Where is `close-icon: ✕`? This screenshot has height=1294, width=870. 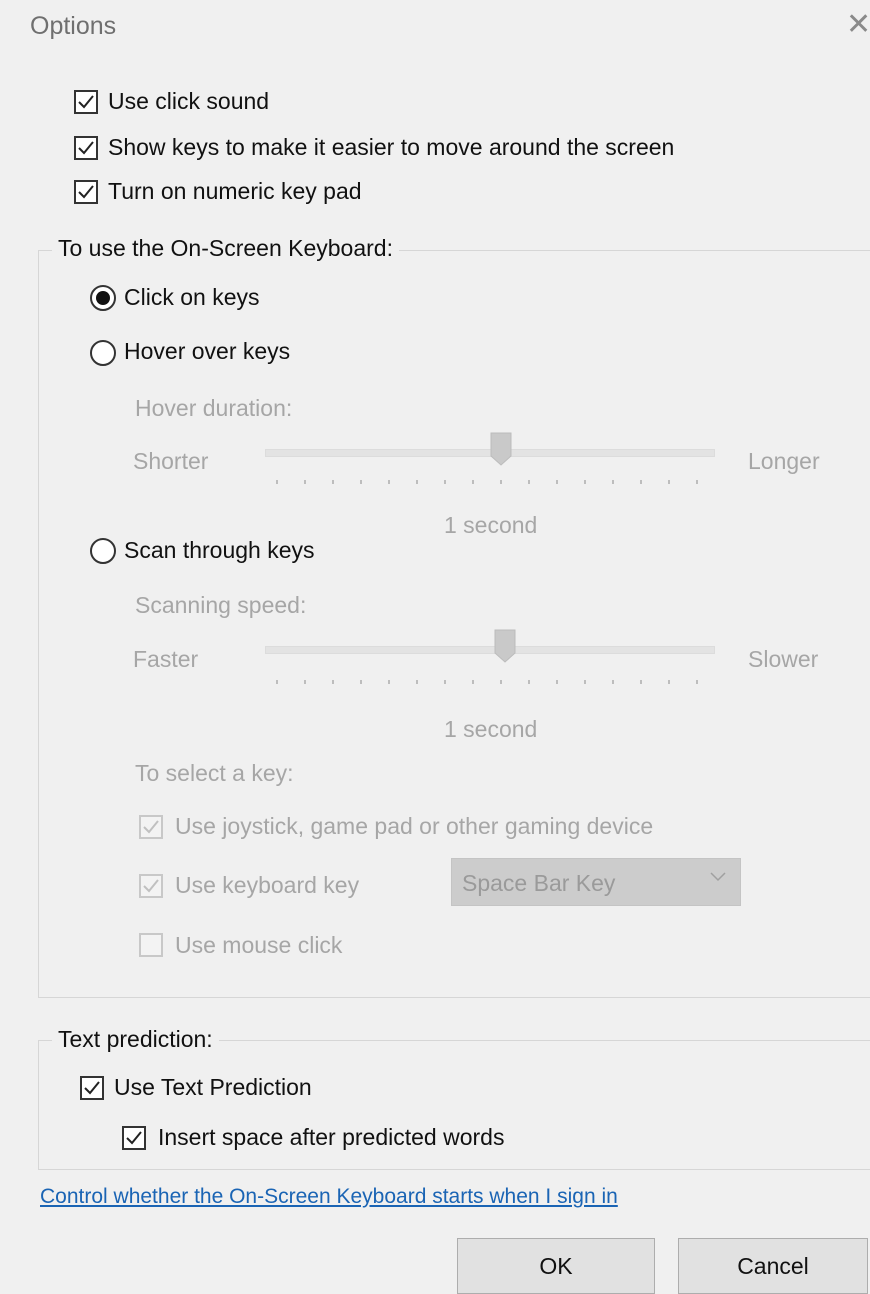
close-icon: ✕ is located at coordinates (858, 25).